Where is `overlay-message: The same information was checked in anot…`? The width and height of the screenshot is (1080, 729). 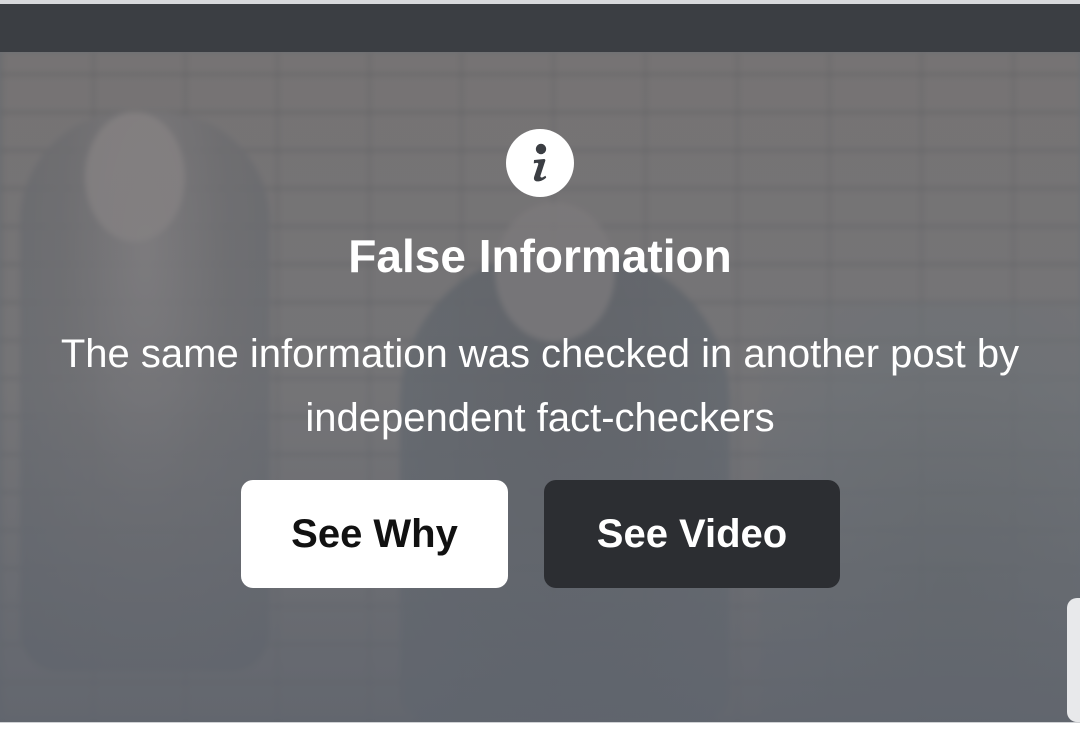
overlay-message: The same information was checked in anot… is located at coordinates (540, 386).